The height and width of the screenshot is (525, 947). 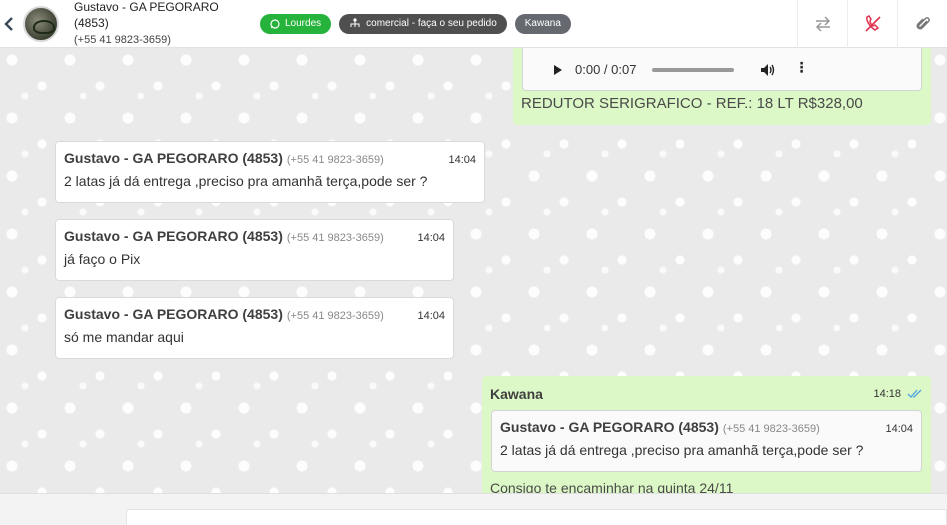 I want to click on attach-button, so click(x=922, y=24).